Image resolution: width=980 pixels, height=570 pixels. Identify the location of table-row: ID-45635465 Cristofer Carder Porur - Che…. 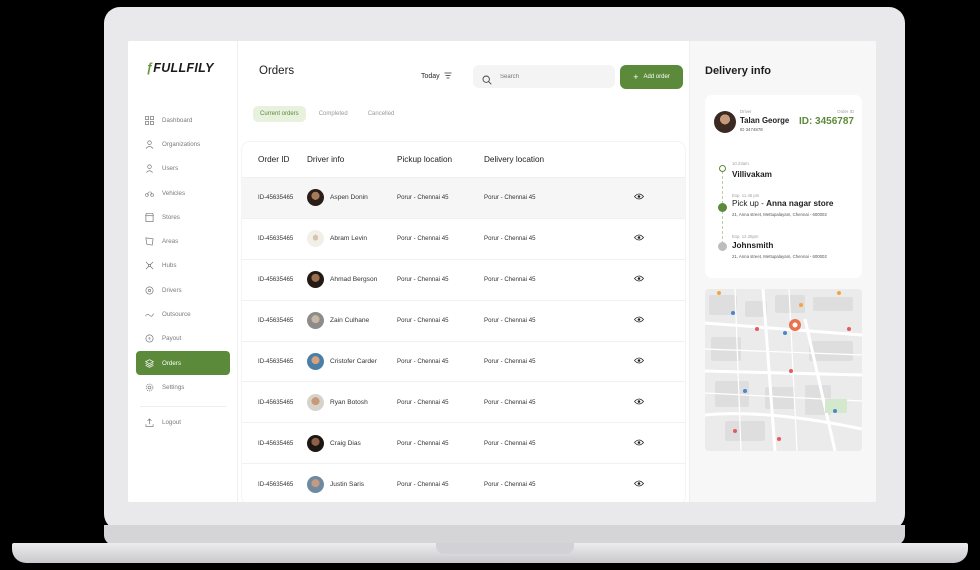
(463, 362).